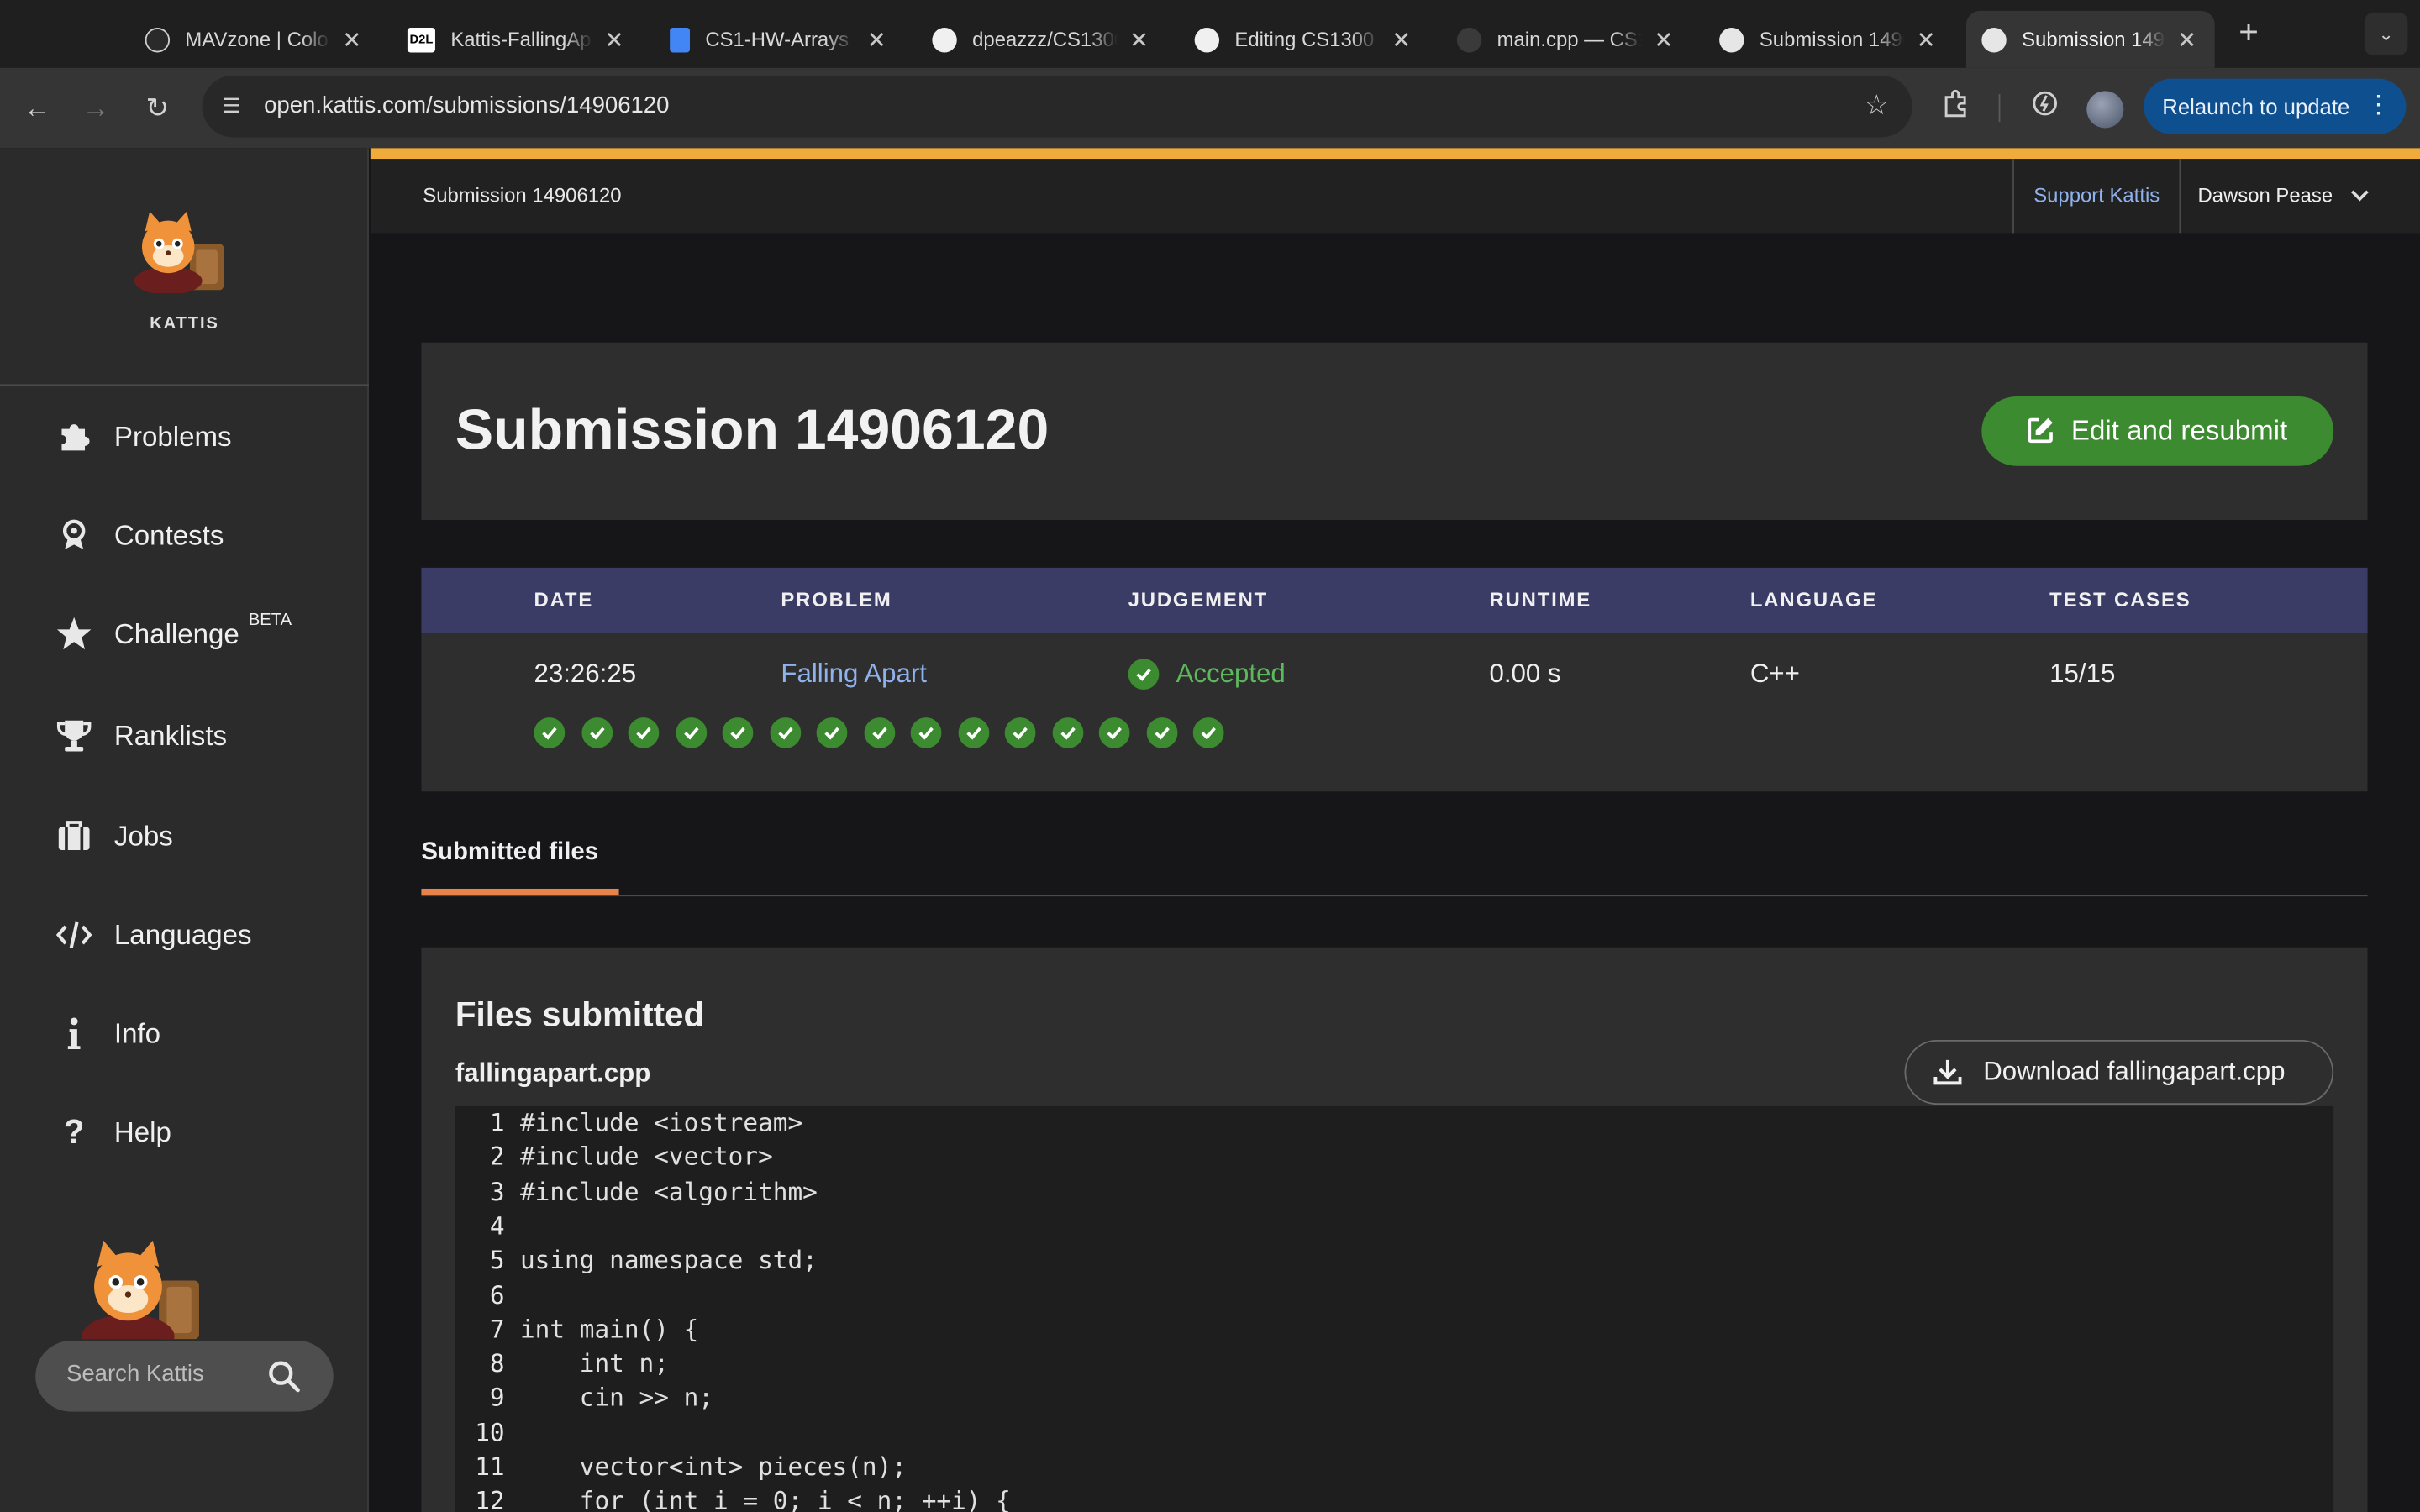  What do you see at coordinates (170, 735) in the screenshot?
I see `sidebar-item-label: Ranklists` at bounding box center [170, 735].